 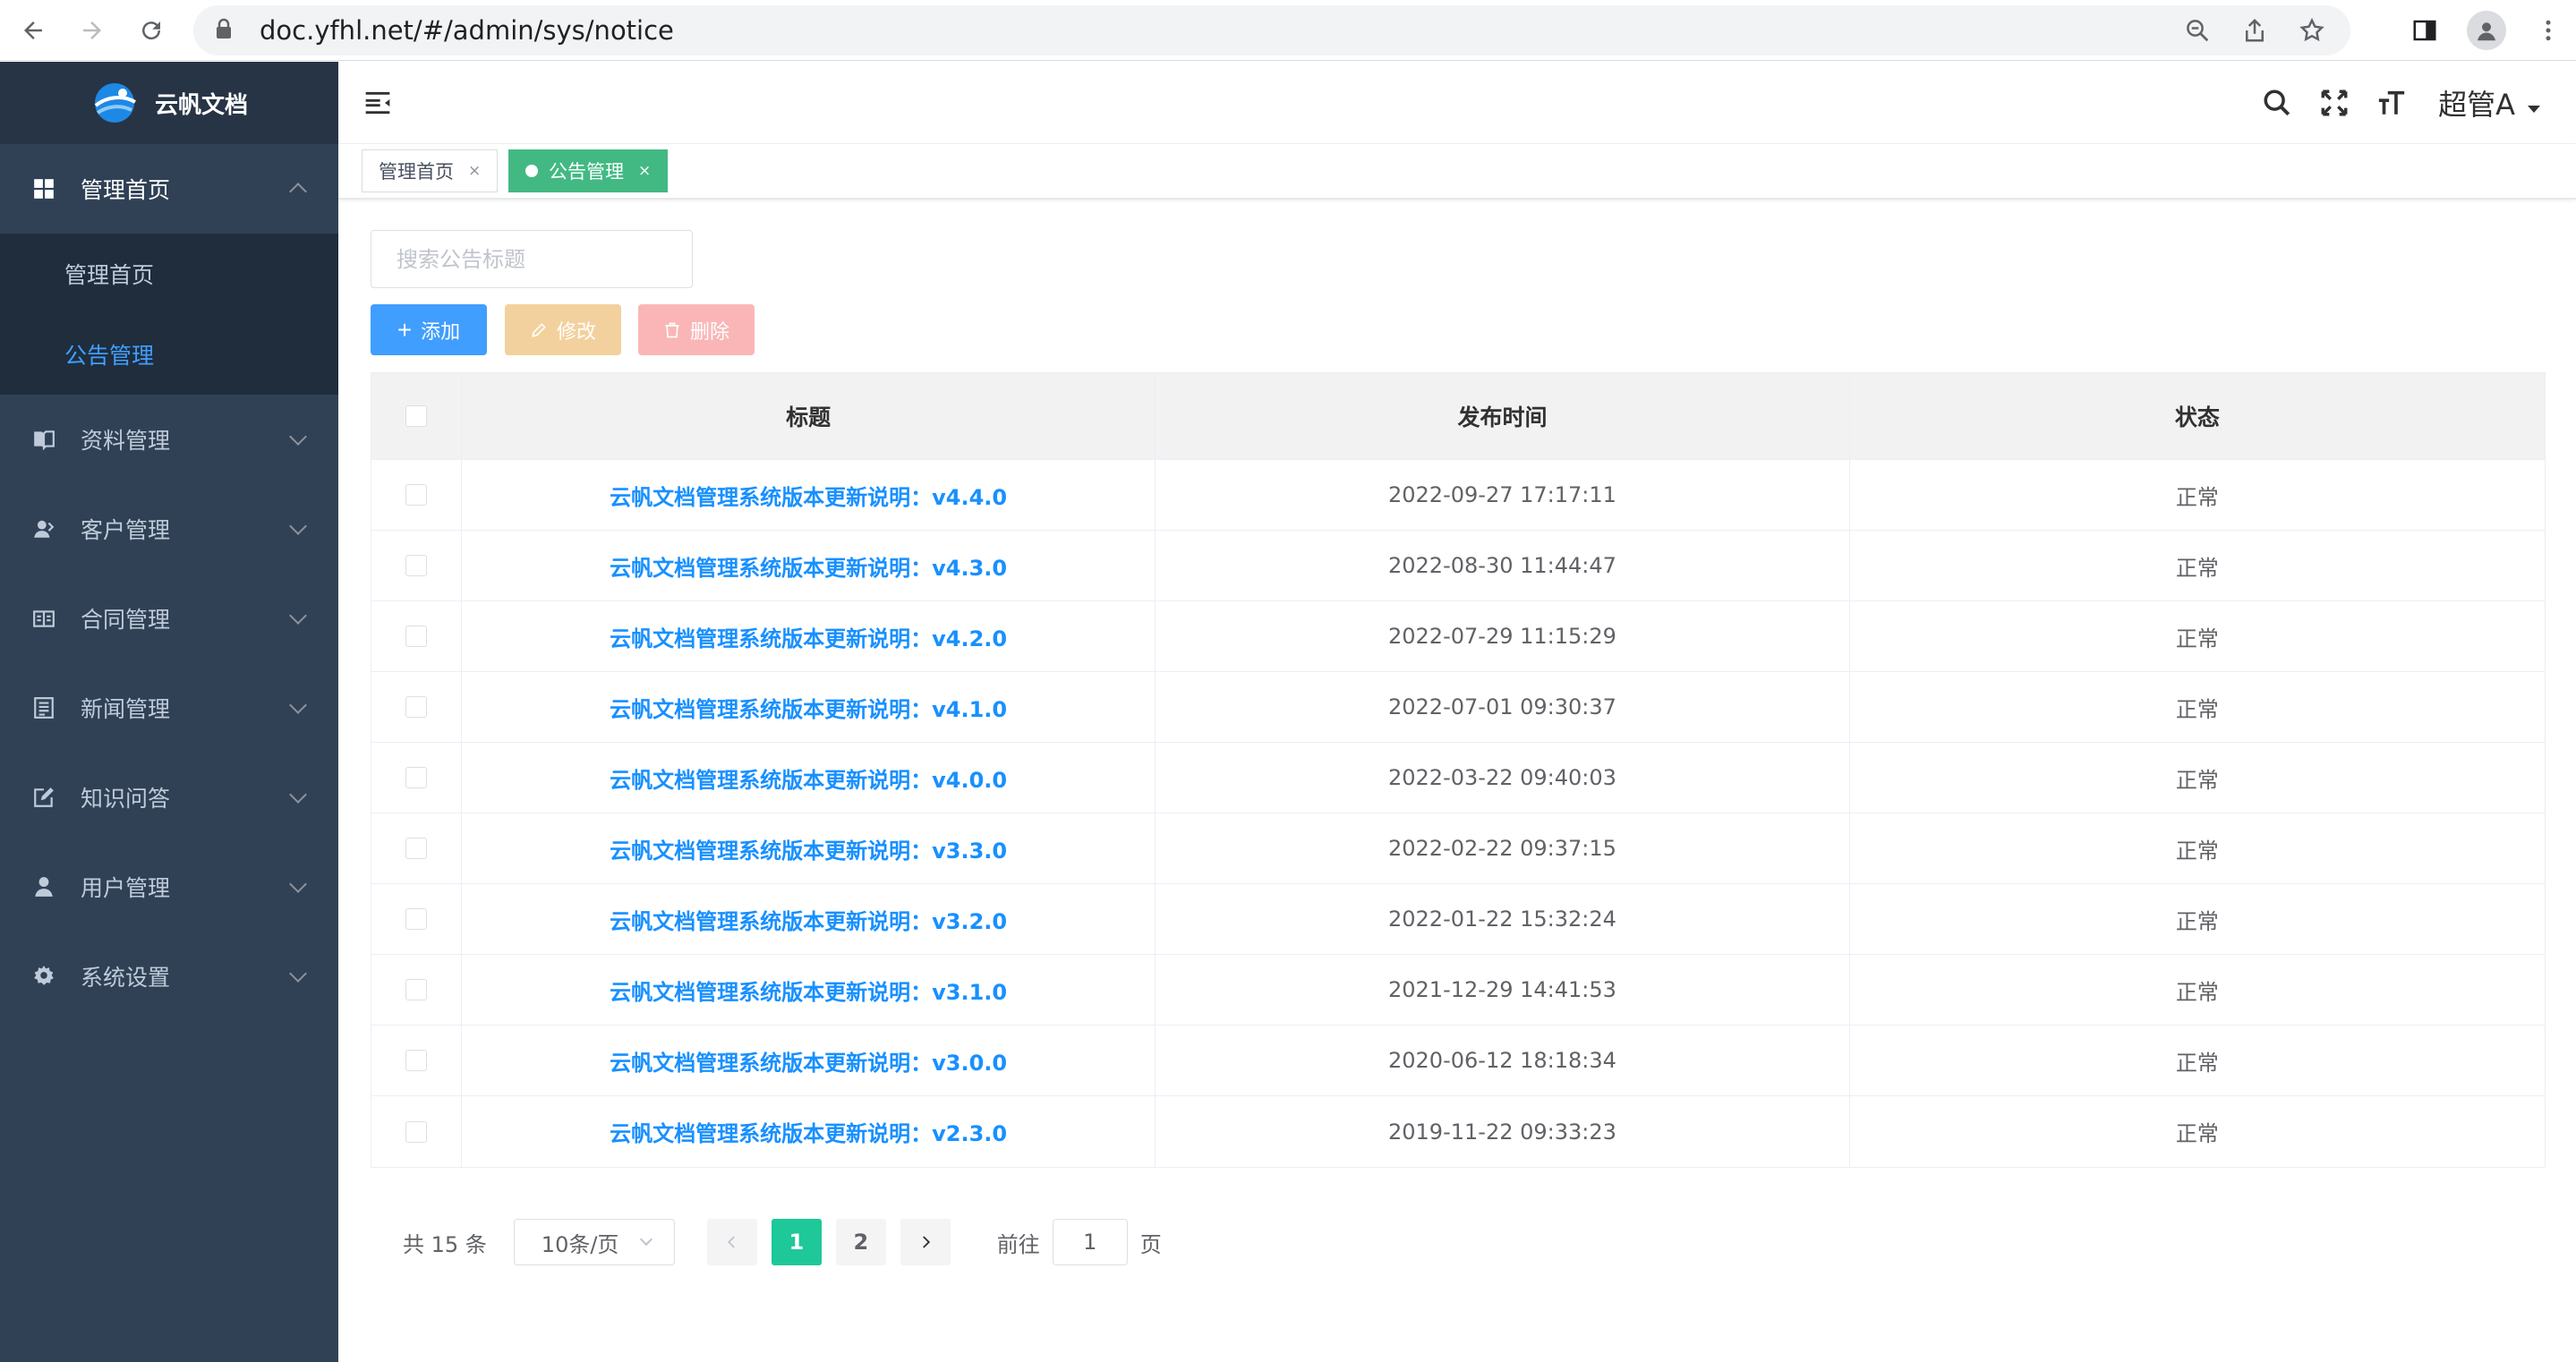 I want to click on prev-page-button, so click(x=731, y=1242).